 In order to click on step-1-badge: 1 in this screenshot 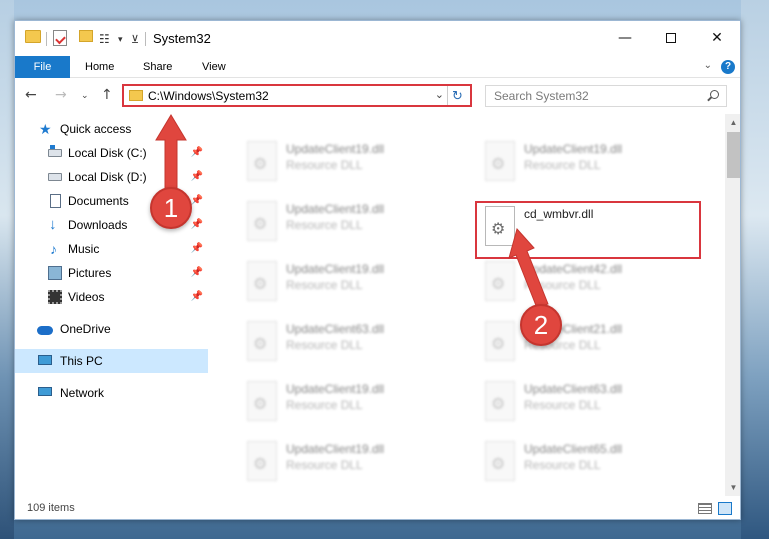, I will do `click(171, 208)`.